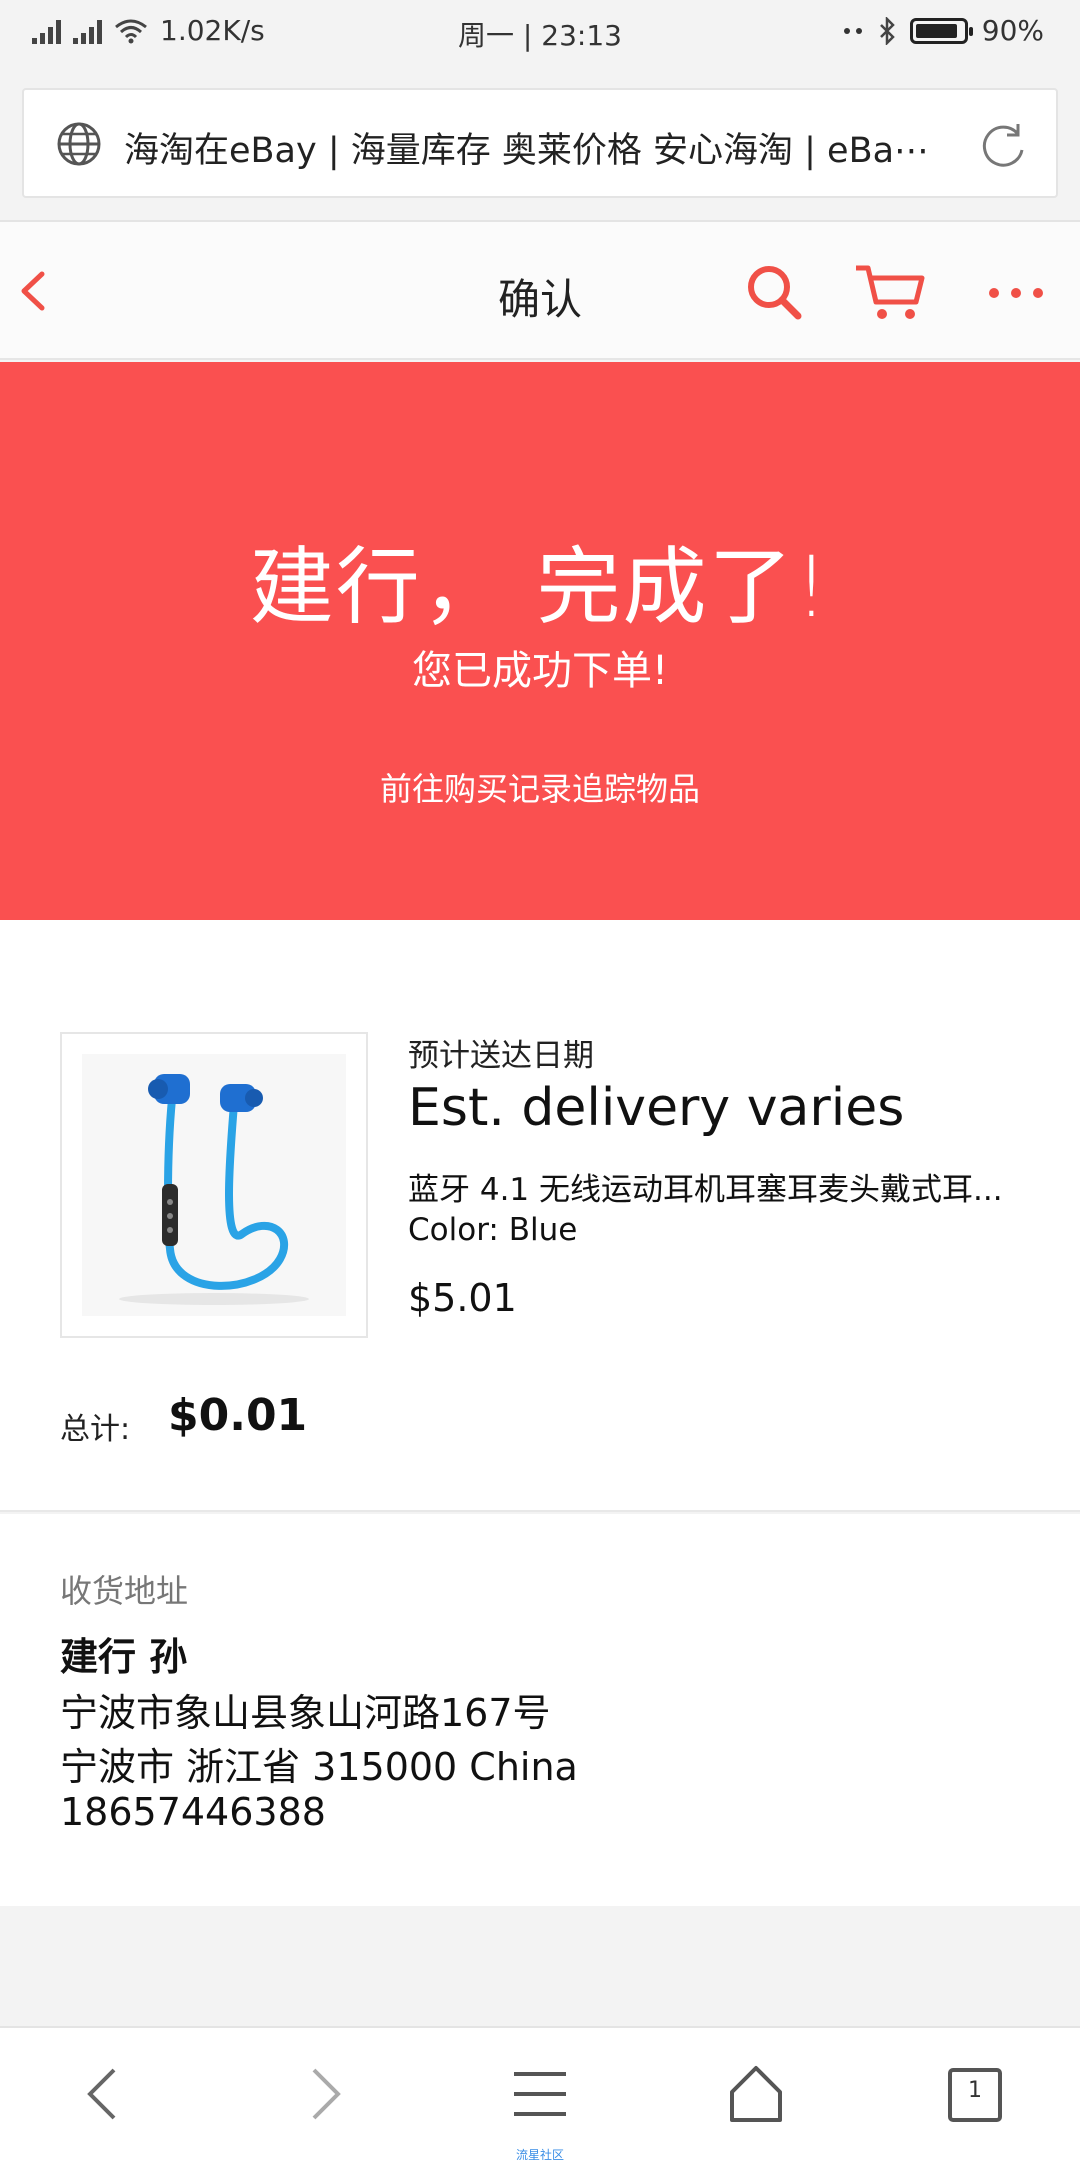  Describe the element at coordinates (852, 30) in the screenshot. I see `dots-icon` at that location.